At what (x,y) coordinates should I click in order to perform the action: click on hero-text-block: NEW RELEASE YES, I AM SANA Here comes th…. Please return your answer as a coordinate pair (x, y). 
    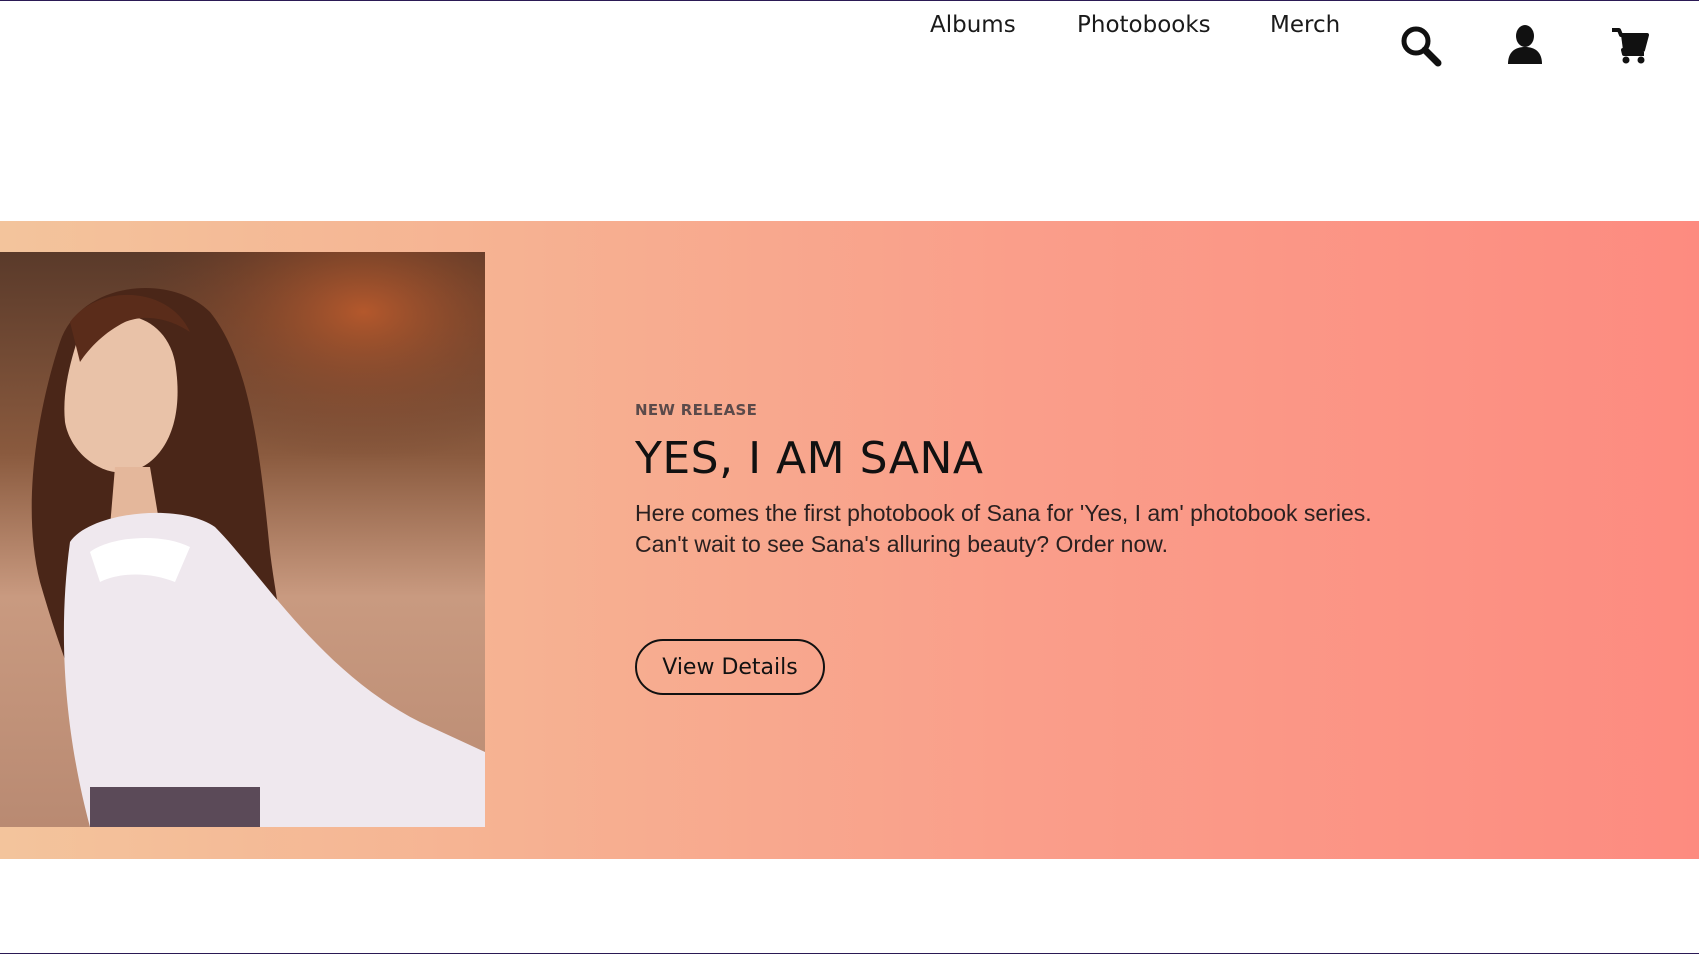
    Looking at the image, I should click on (1015, 548).